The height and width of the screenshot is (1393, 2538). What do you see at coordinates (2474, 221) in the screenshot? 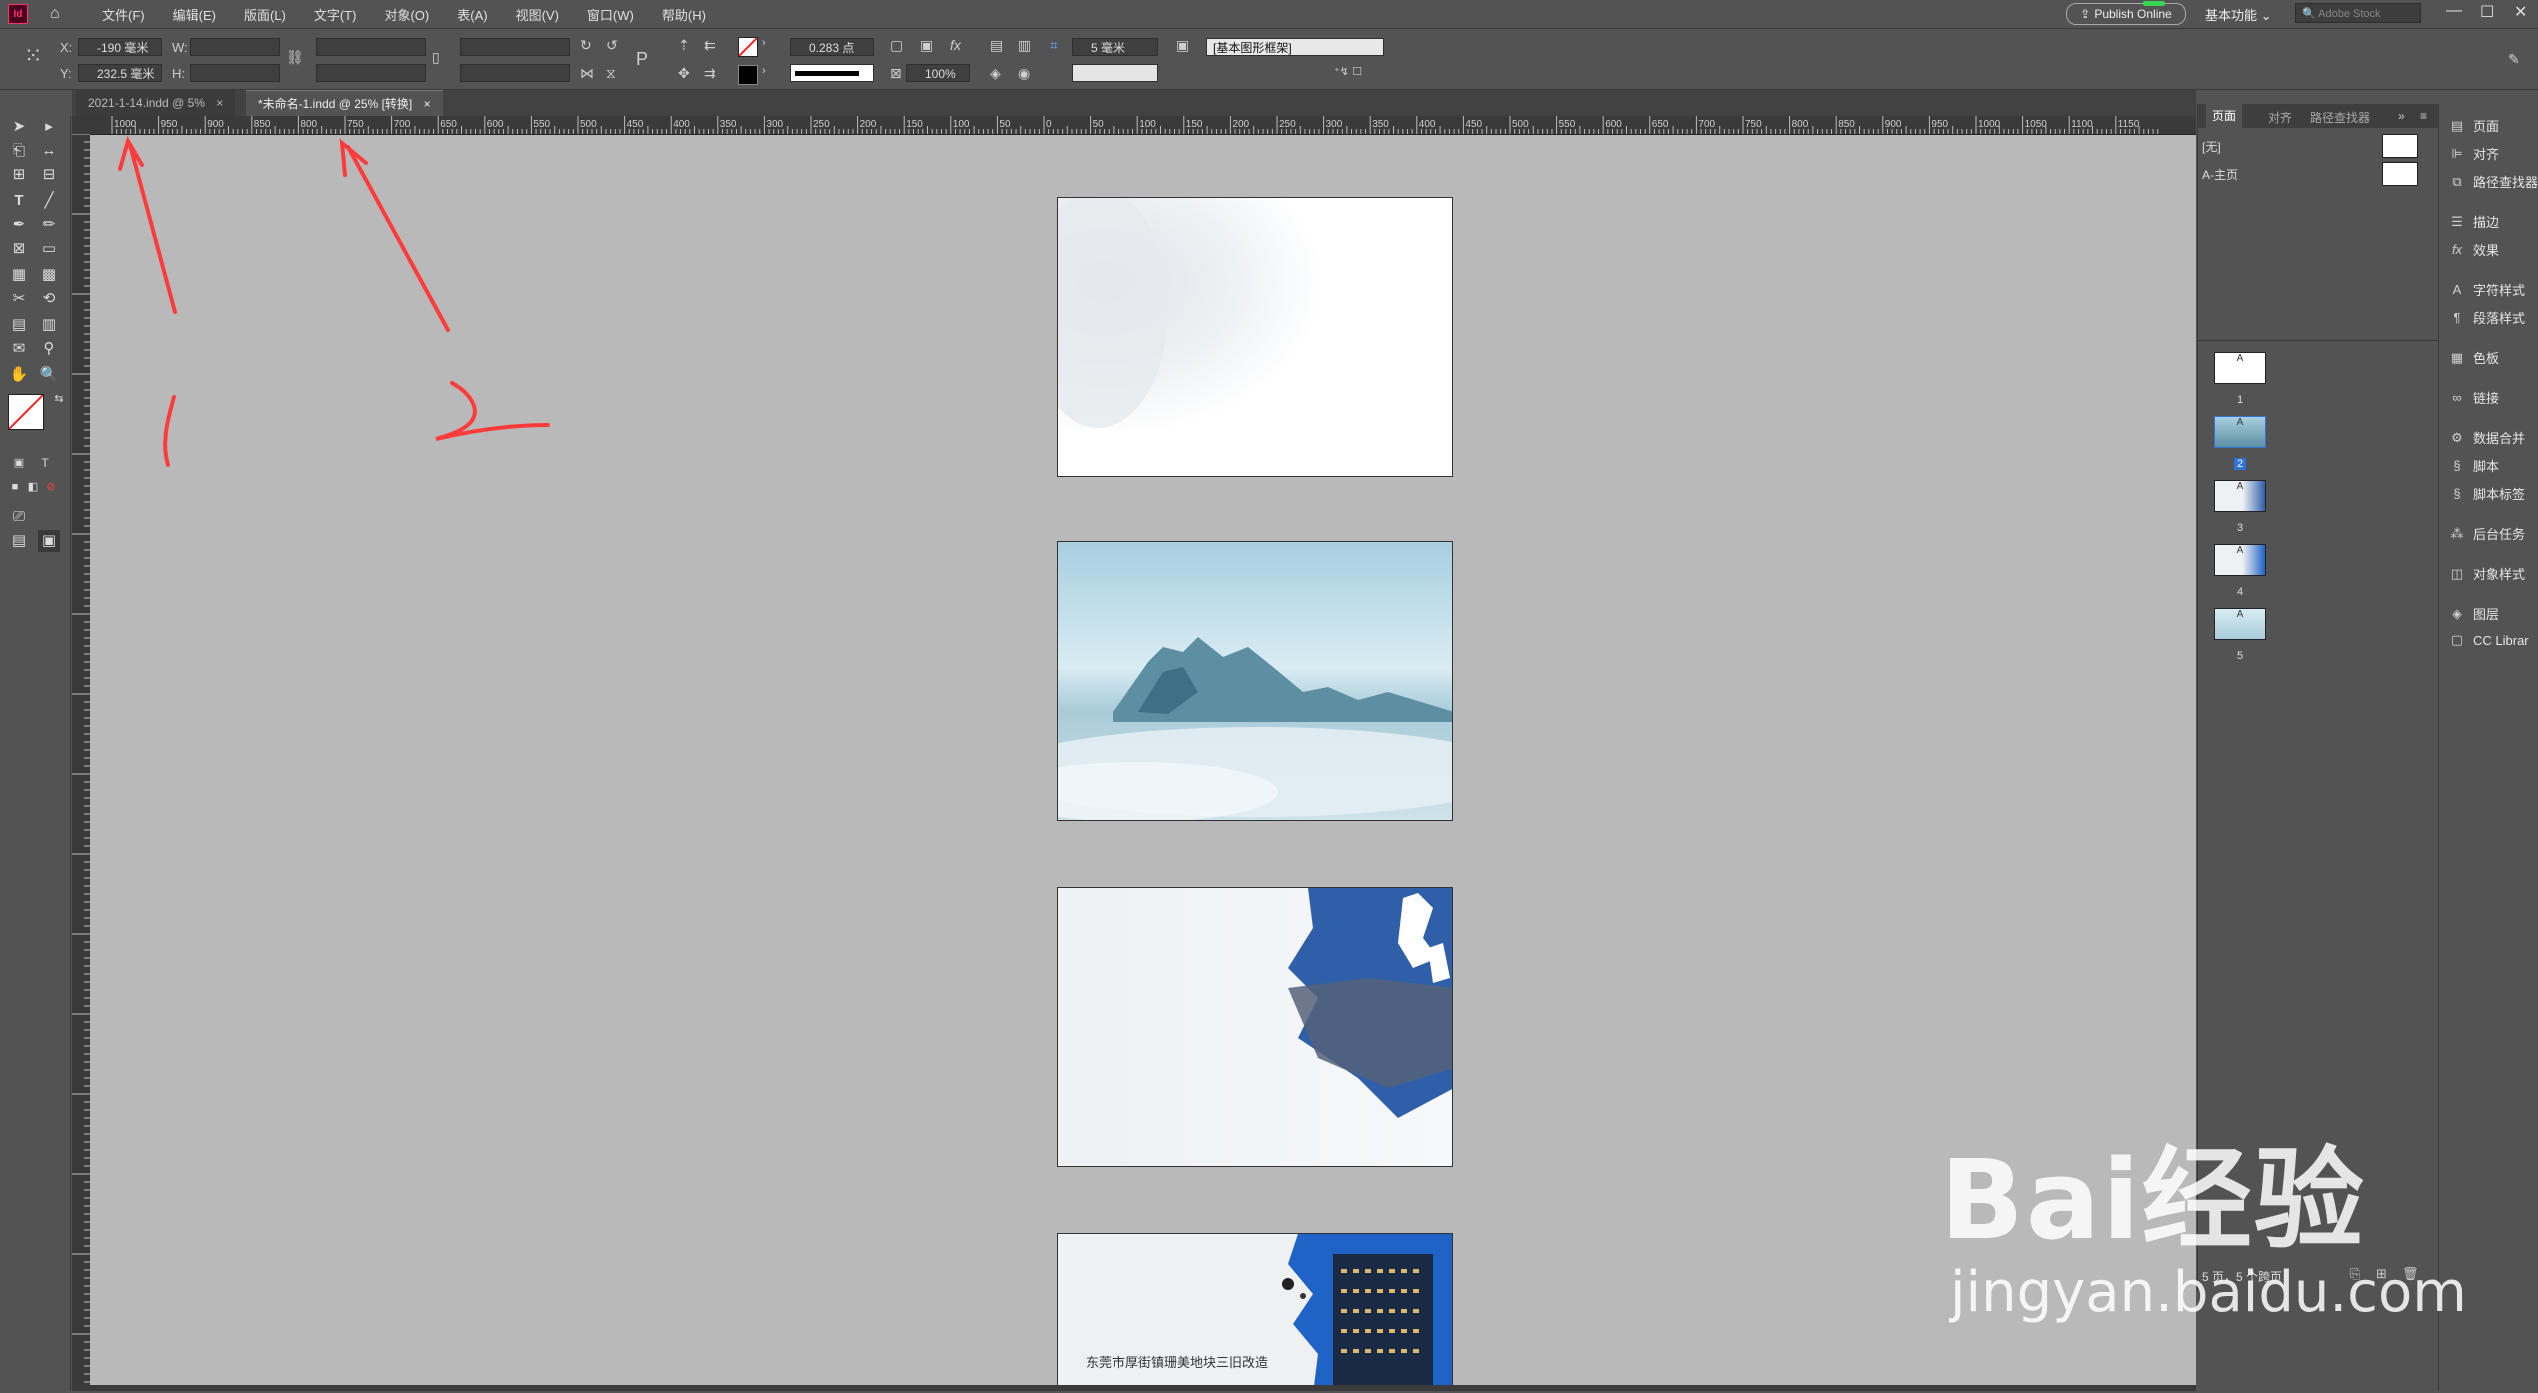
I see `dock-stroke: ☰ 描边` at bounding box center [2474, 221].